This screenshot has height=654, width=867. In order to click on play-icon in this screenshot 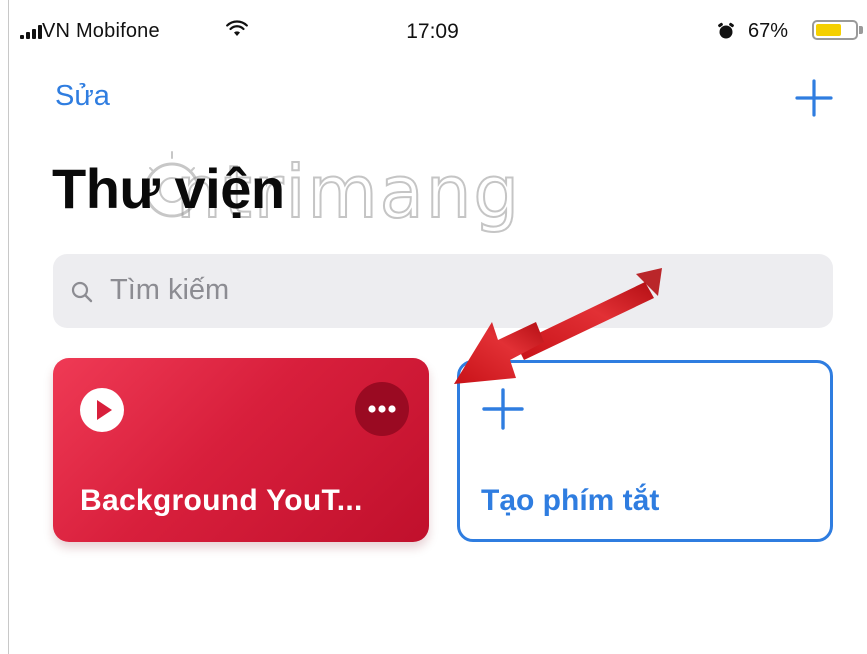, I will do `click(102, 410)`.